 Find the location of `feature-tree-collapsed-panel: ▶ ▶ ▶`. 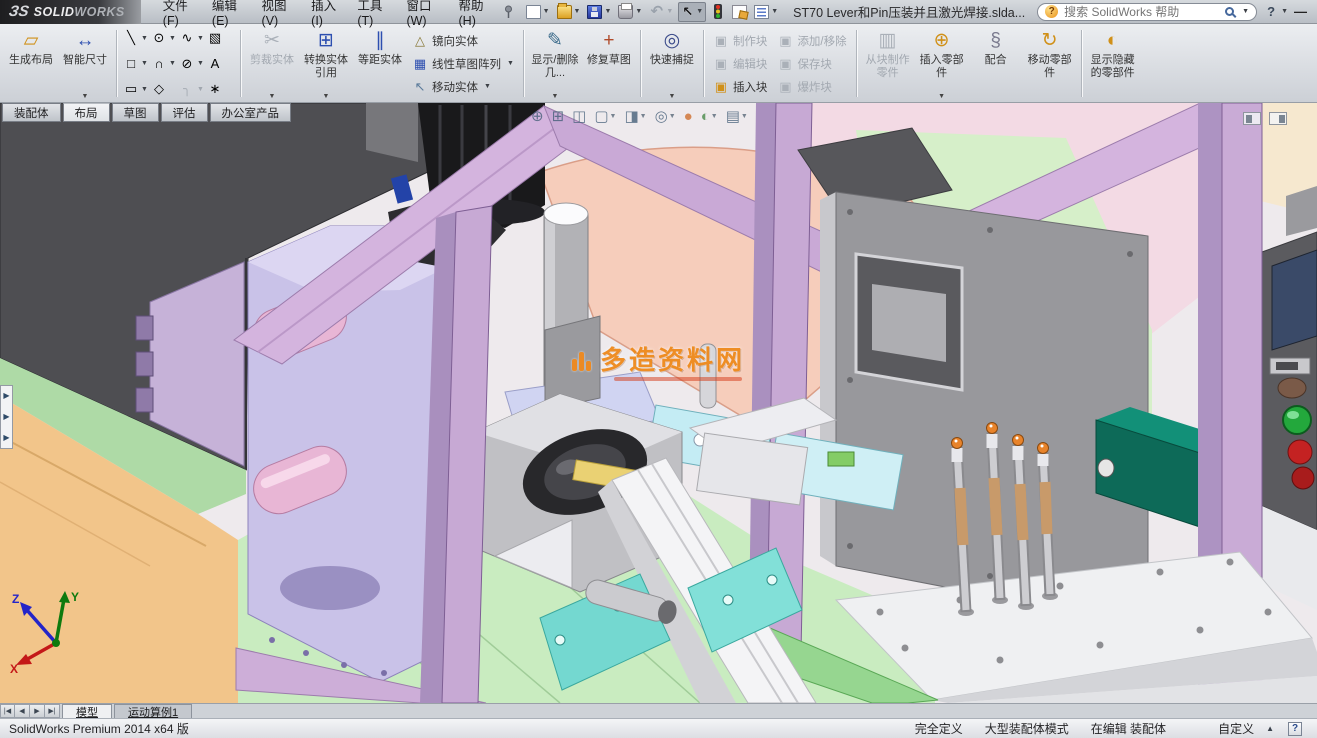

feature-tree-collapsed-panel: ▶ ▶ ▶ is located at coordinates (6, 417).